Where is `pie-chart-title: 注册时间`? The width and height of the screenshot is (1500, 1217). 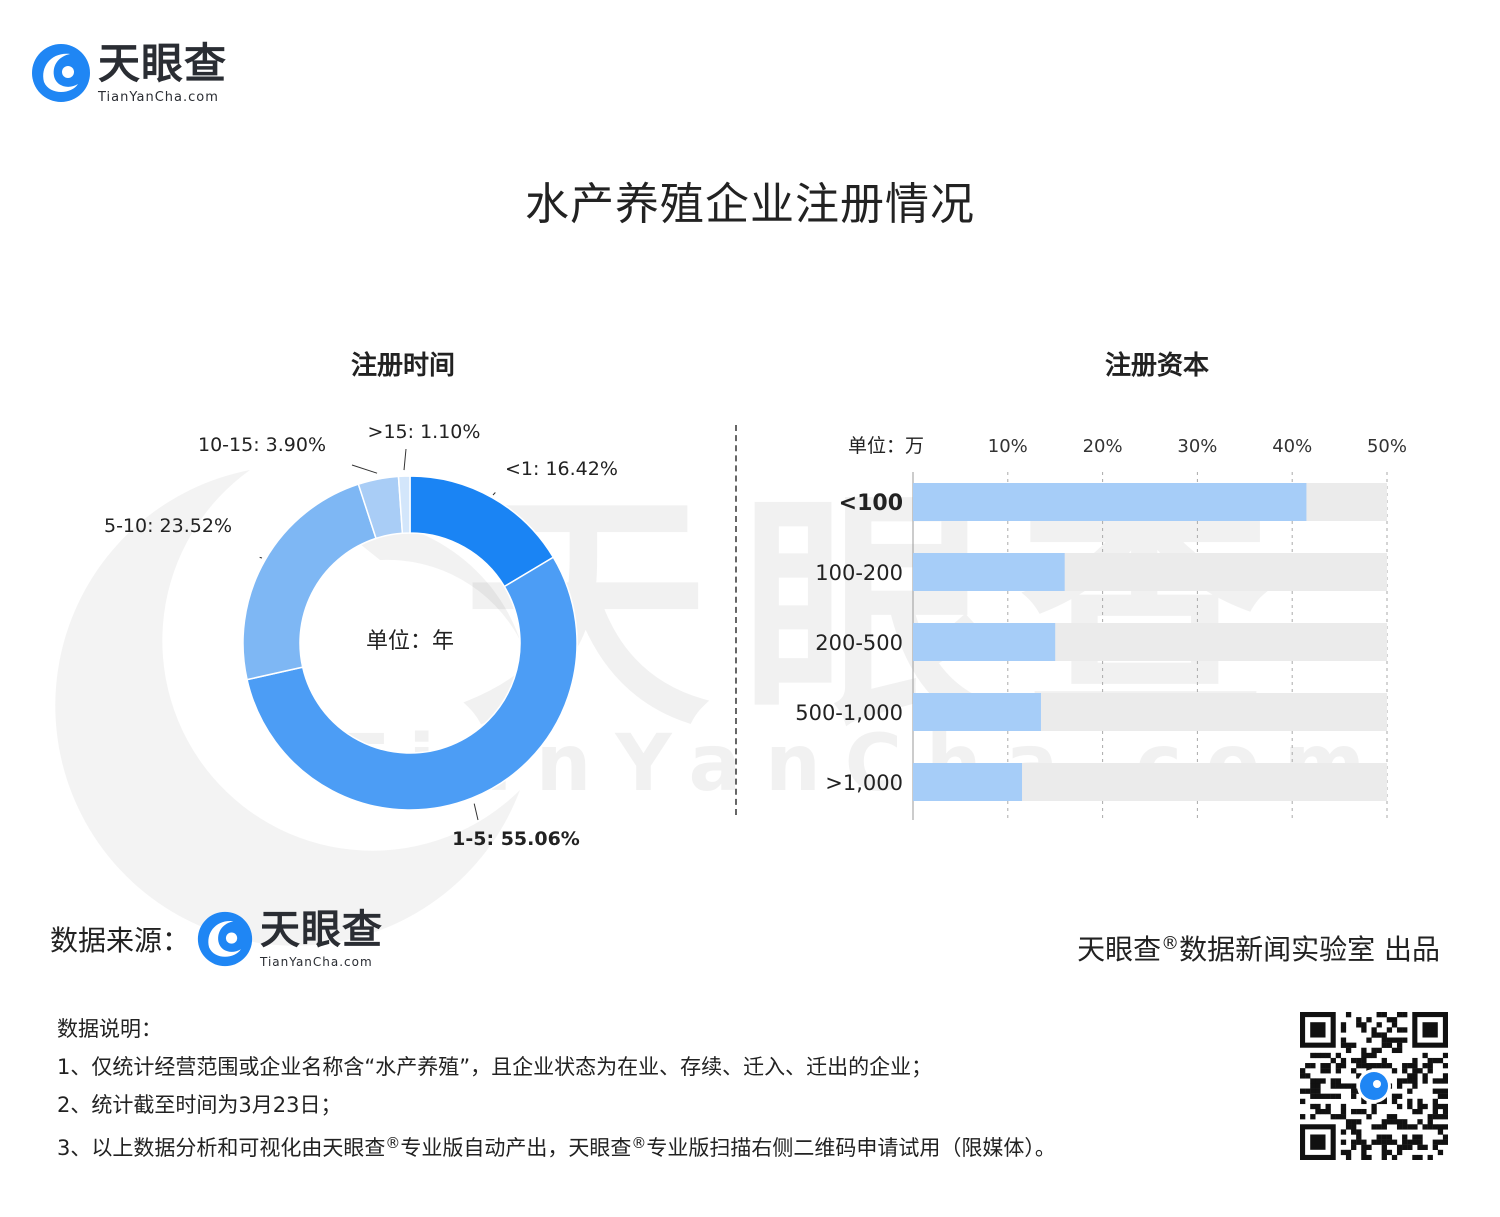 pie-chart-title: 注册时间 is located at coordinates (402, 366).